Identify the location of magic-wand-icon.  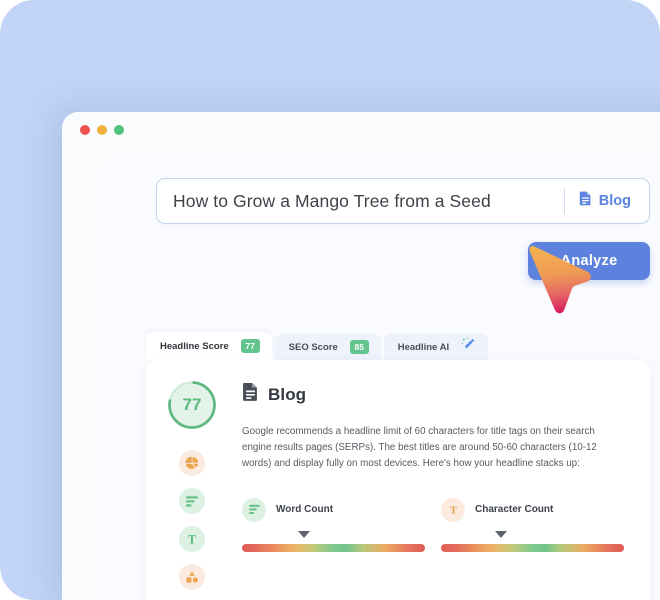
(468, 347).